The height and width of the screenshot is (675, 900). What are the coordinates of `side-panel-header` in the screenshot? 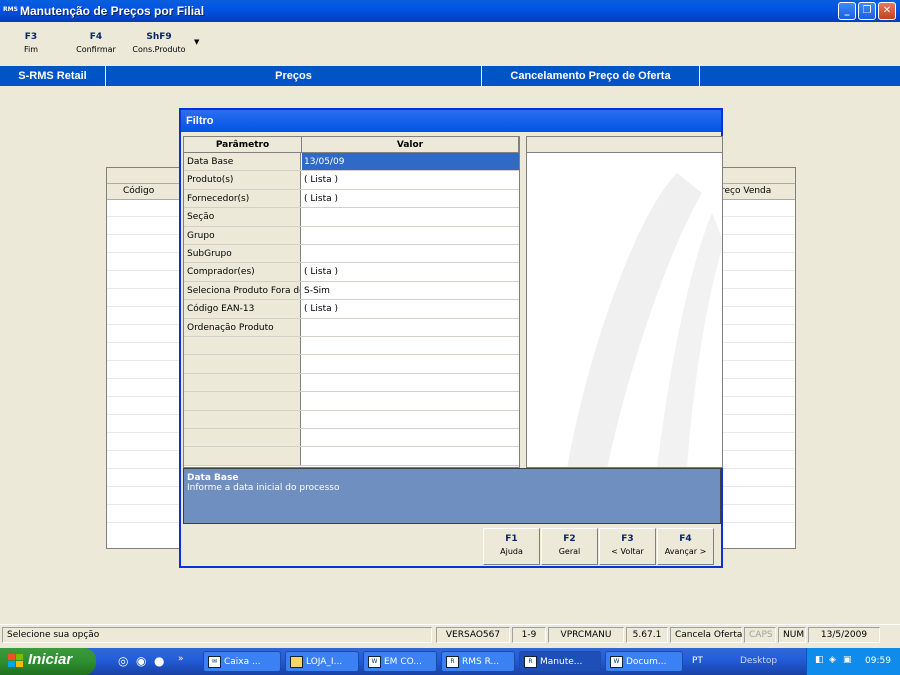 It's located at (624, 145).